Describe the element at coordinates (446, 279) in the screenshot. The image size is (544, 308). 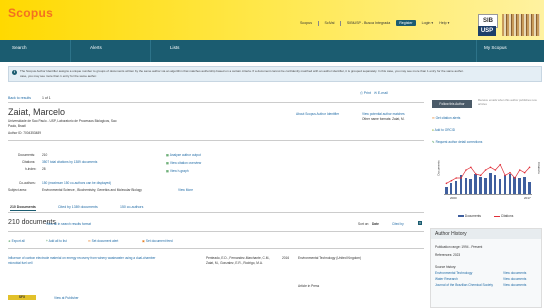
I see `source-2: Water Research` at that location.